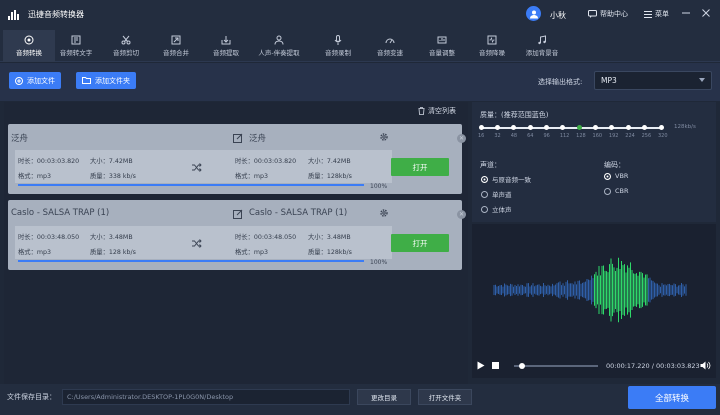 This screenshot has height=415, width=720. I want to click on encoding-option-cbr: CBR, so click(616, 191).